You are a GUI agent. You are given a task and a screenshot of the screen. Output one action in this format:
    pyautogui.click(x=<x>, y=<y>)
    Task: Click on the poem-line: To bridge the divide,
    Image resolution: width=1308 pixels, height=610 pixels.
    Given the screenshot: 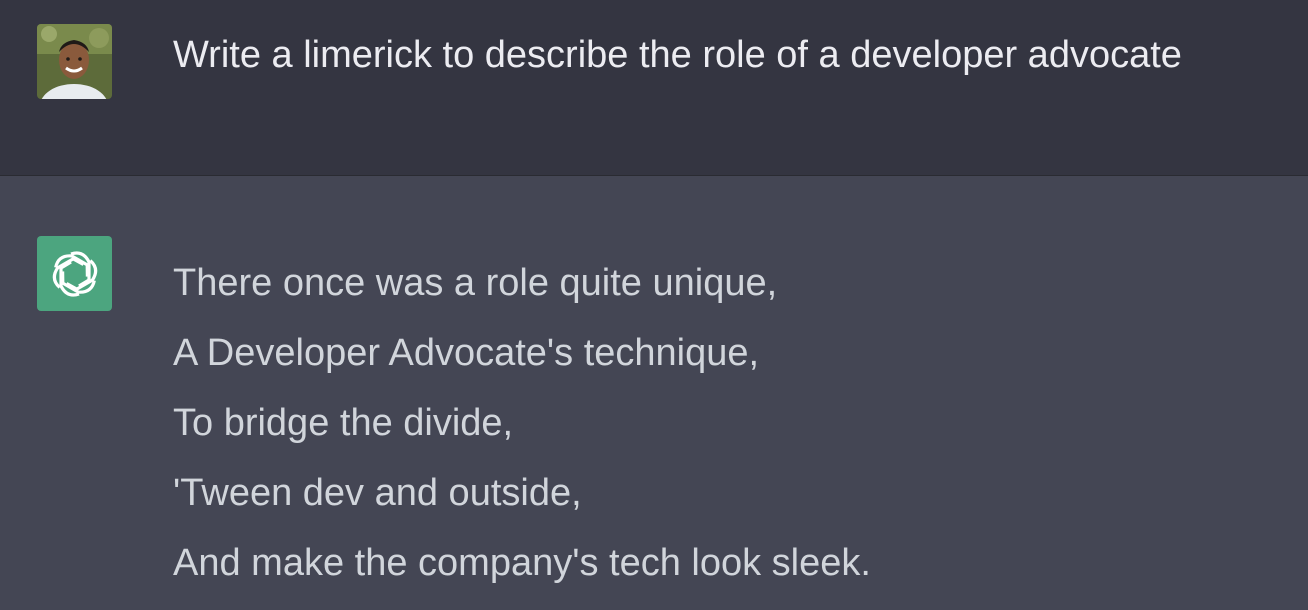 What is the action you would take?
    pyautogui.click(x=343, y=423)
    